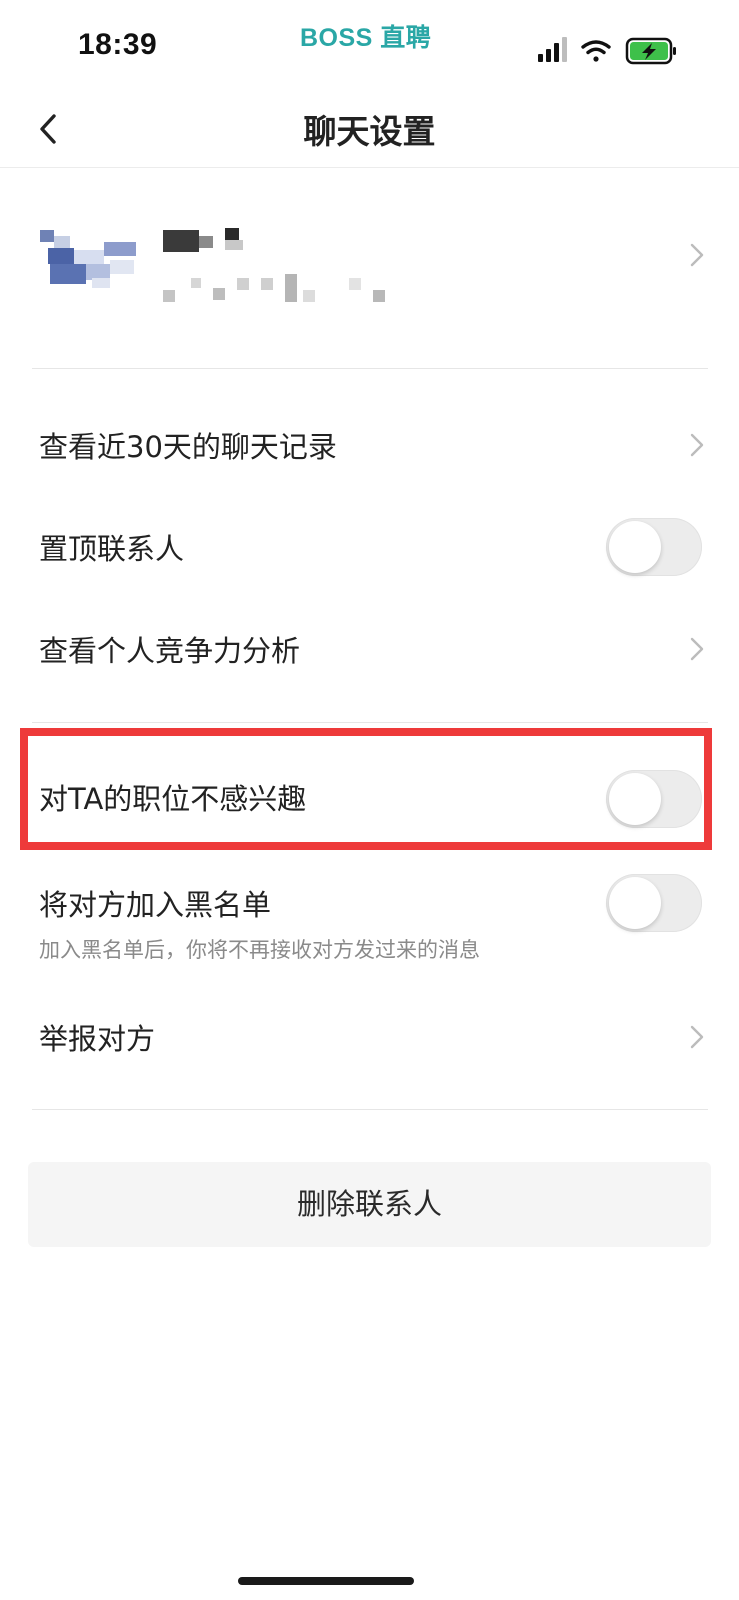  Describe the element at coordinates (326, 1581) in the screenshot. I see `home-indicator` at that location.